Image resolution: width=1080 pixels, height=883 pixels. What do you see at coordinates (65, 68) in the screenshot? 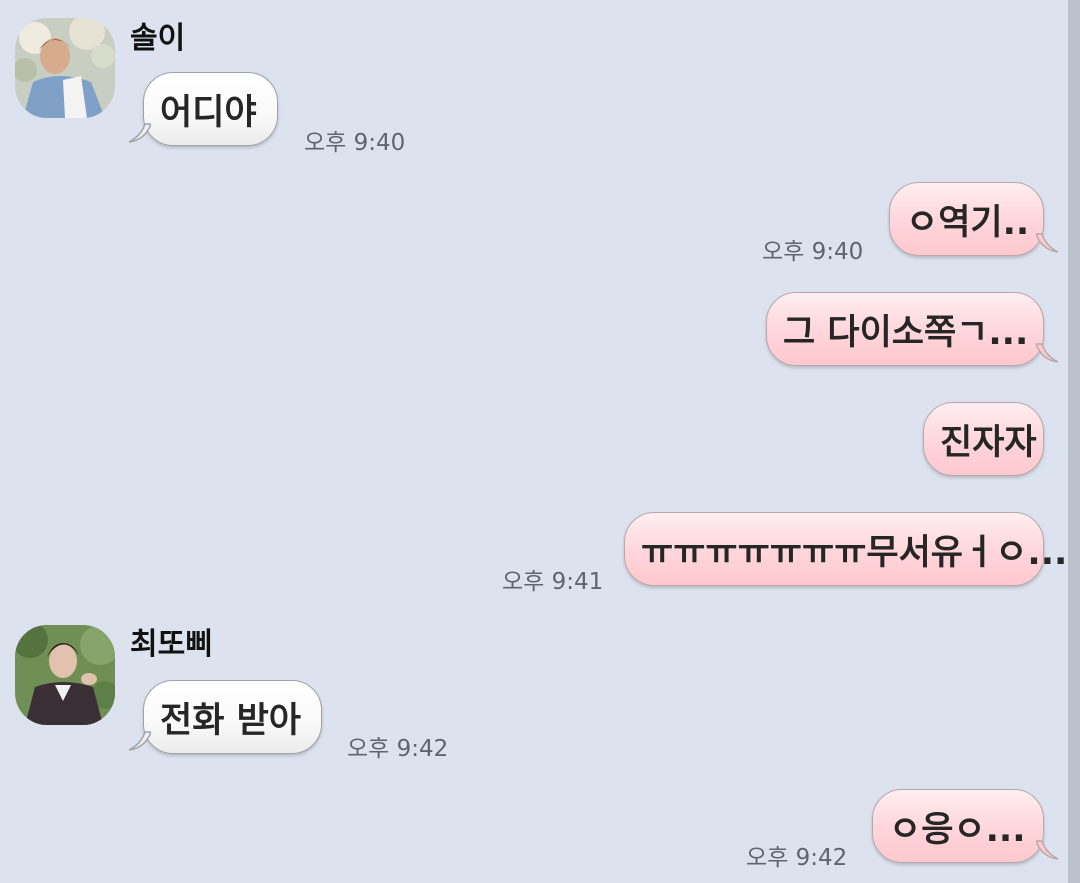
I see `avatar-solyi` at bounding box center [65, 68].